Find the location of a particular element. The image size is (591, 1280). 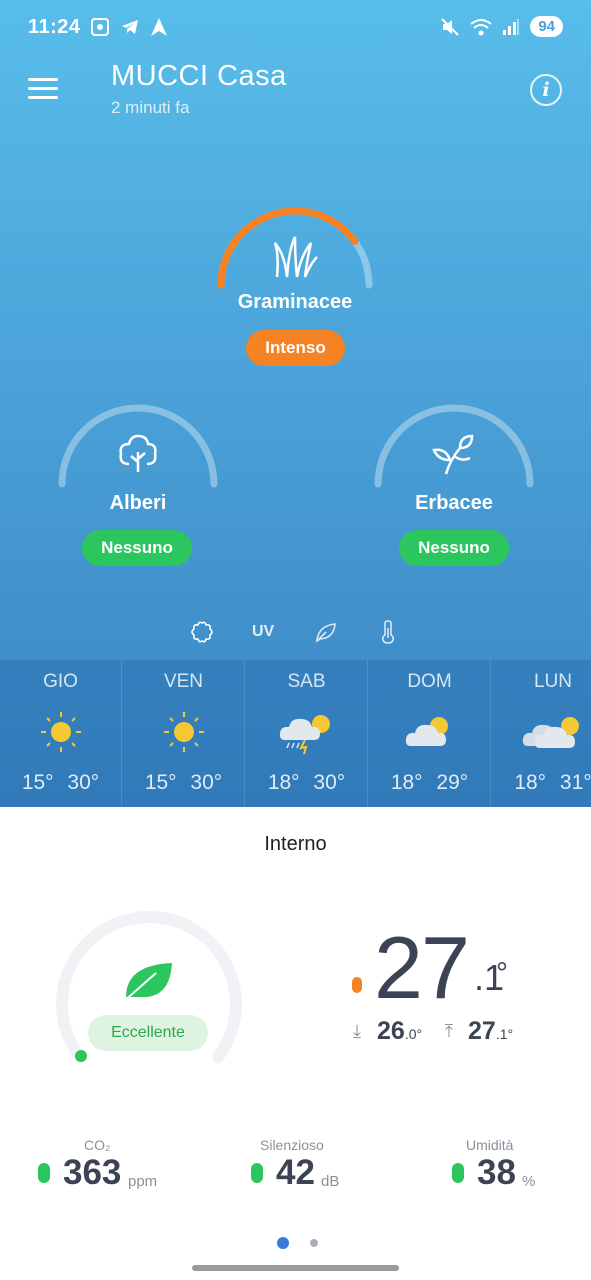

page-title: MUCCI Casa is located at coordinates (199, 76).